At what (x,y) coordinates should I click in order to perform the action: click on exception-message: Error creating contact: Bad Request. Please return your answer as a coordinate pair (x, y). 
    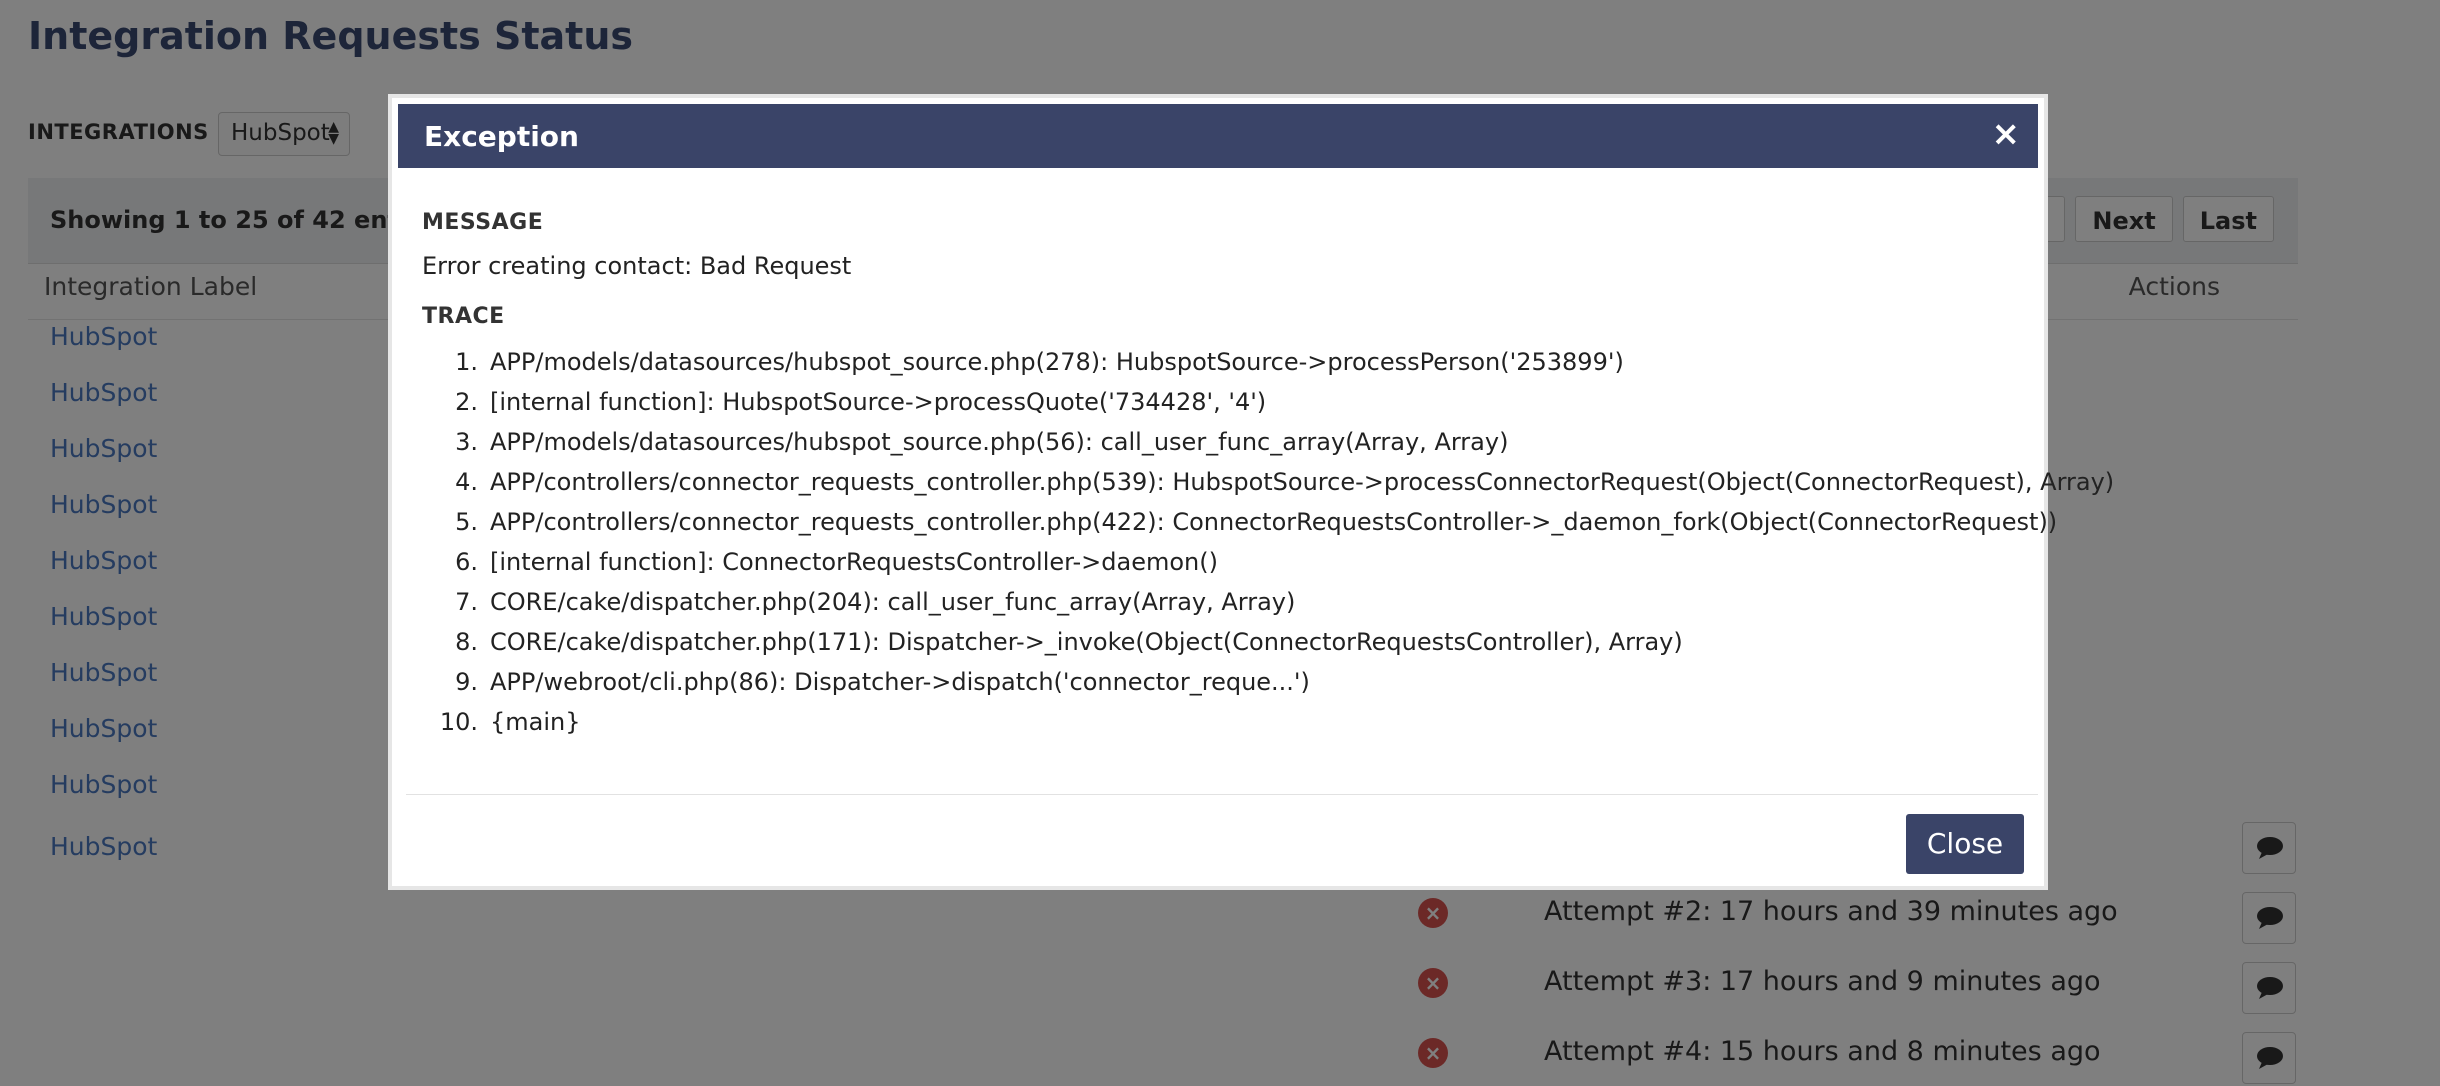
    Looking at the image, I should click on (637, 266).